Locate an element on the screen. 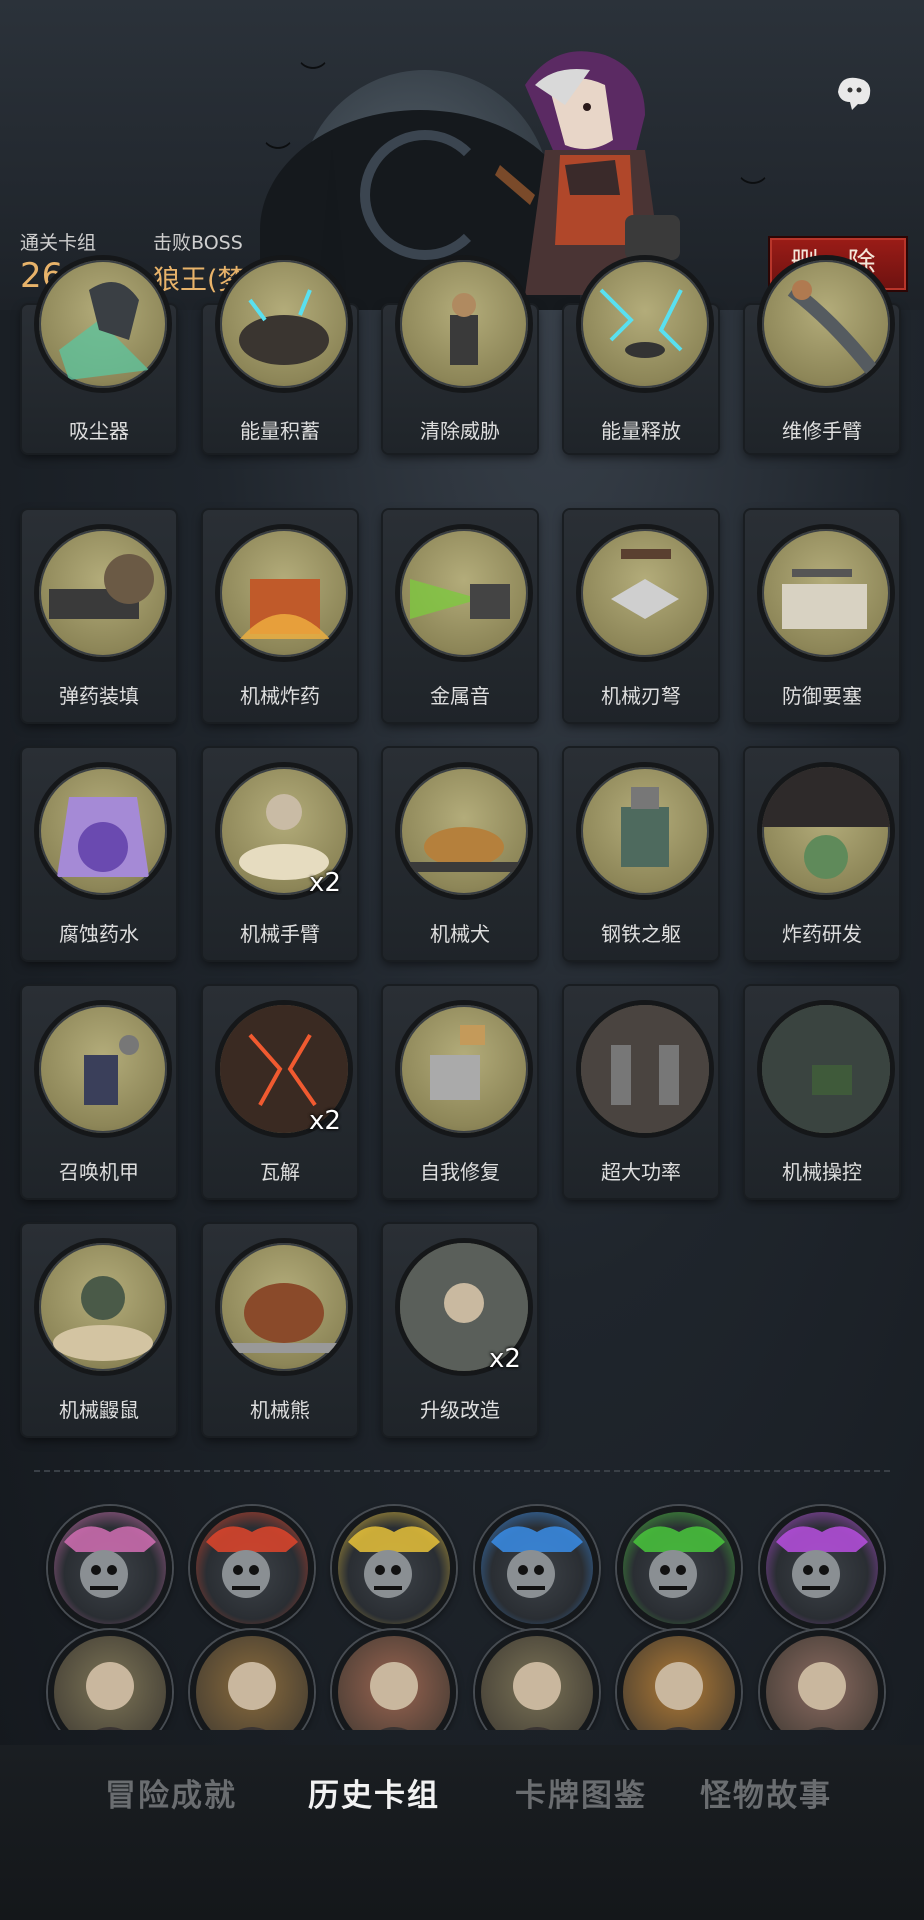 The image size is (924, 1920). card-name: 金属音 is located at coordinates (460, 696).